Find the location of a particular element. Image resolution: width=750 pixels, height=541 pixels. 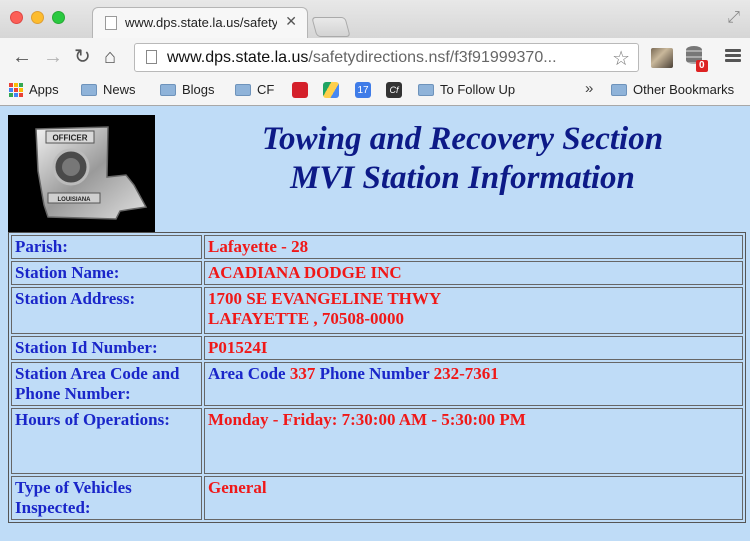

cf-icon: Cf is located at coordinates (394, 90).